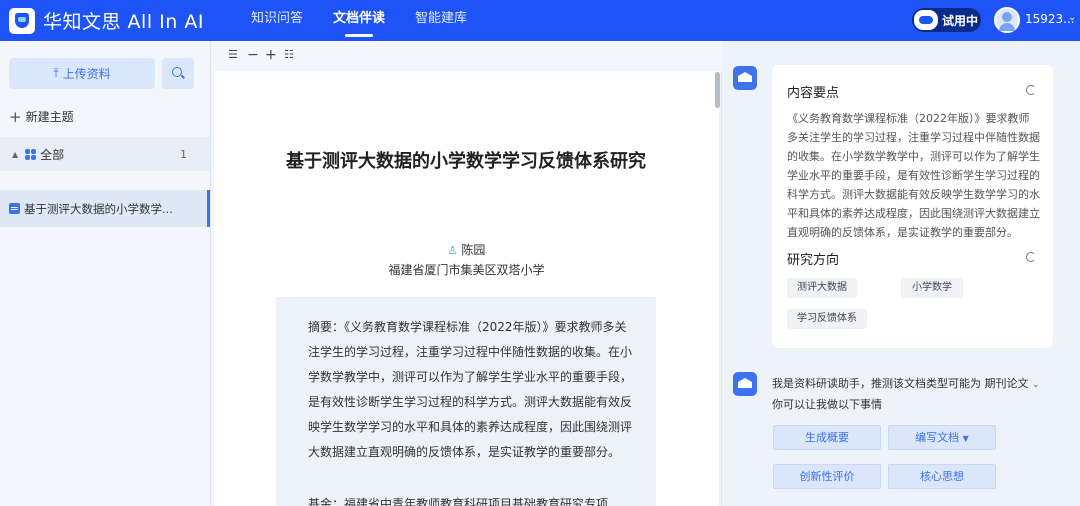 This screenshot has height=506, width=1080. I want to click on main-nav: 知识问答 文档伴读 智能建库, so click(374, 20).